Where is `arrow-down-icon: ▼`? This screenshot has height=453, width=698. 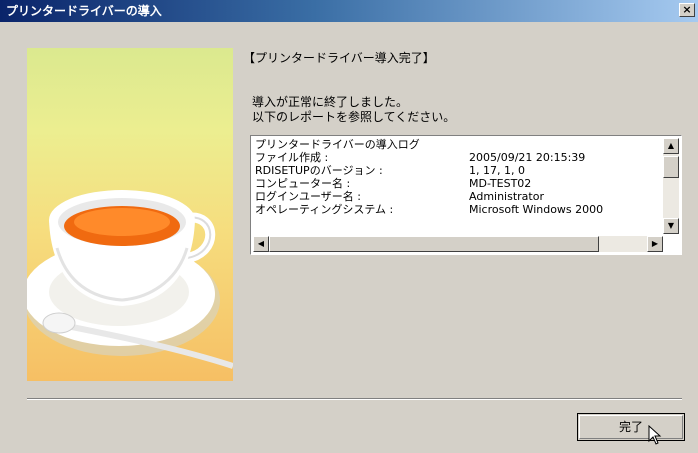
arrow-down-icon: ▼ is located at coordinates (671, 225).